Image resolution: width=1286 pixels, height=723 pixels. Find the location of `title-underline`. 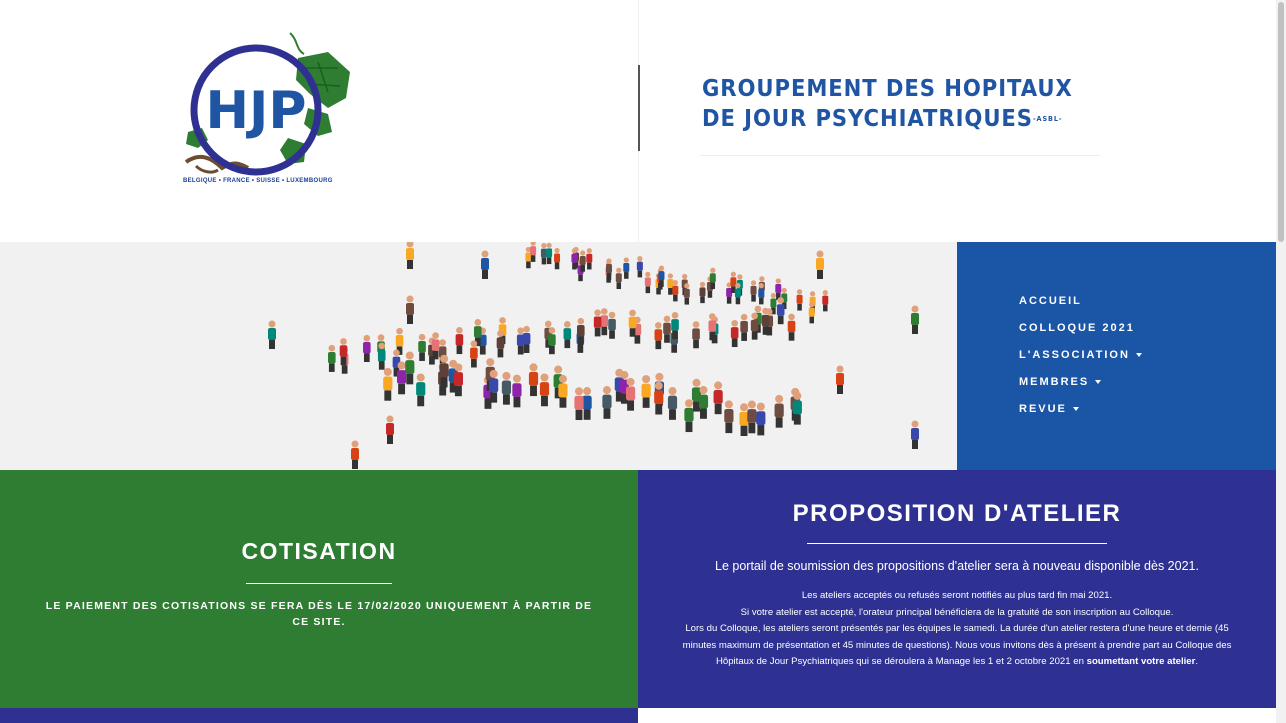

title-underline is located at coordinates (900, 155).